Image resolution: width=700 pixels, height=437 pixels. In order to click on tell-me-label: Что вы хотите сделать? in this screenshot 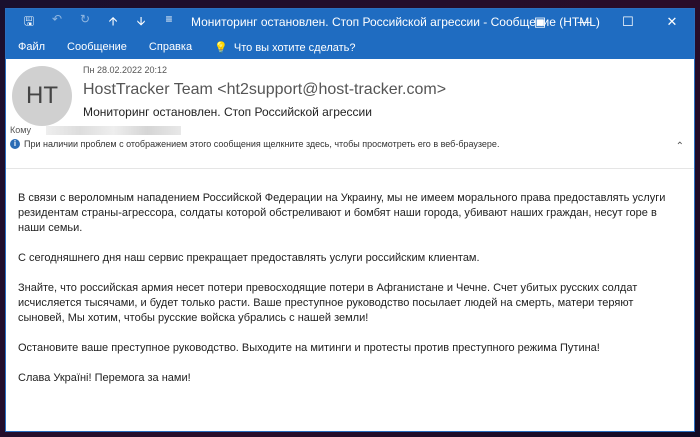, I will do `click(294, 47)`.